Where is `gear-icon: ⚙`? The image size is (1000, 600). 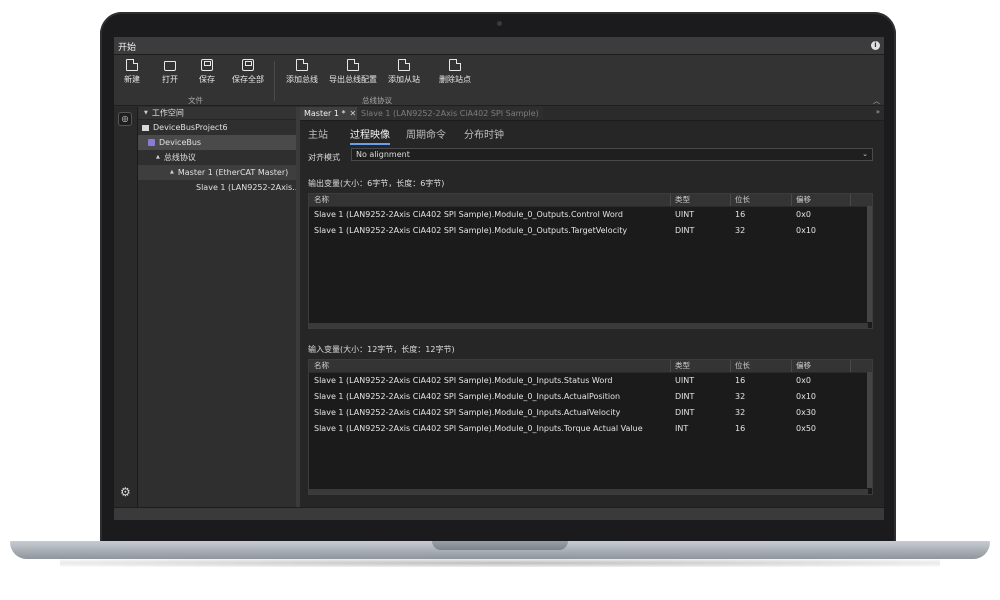 gear-icon: ⚙ is located at coordinates (125, 492).